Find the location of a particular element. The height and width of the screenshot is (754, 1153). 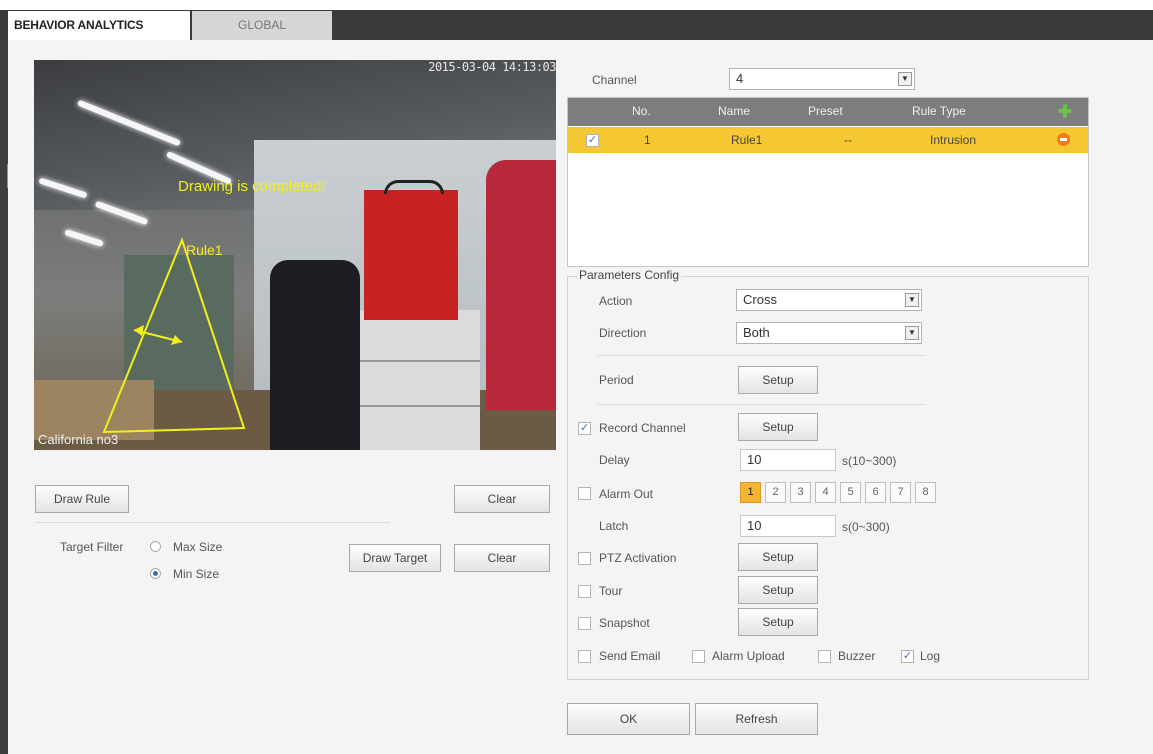

period-setup-button: Setup is located at coordinates (778, 380).